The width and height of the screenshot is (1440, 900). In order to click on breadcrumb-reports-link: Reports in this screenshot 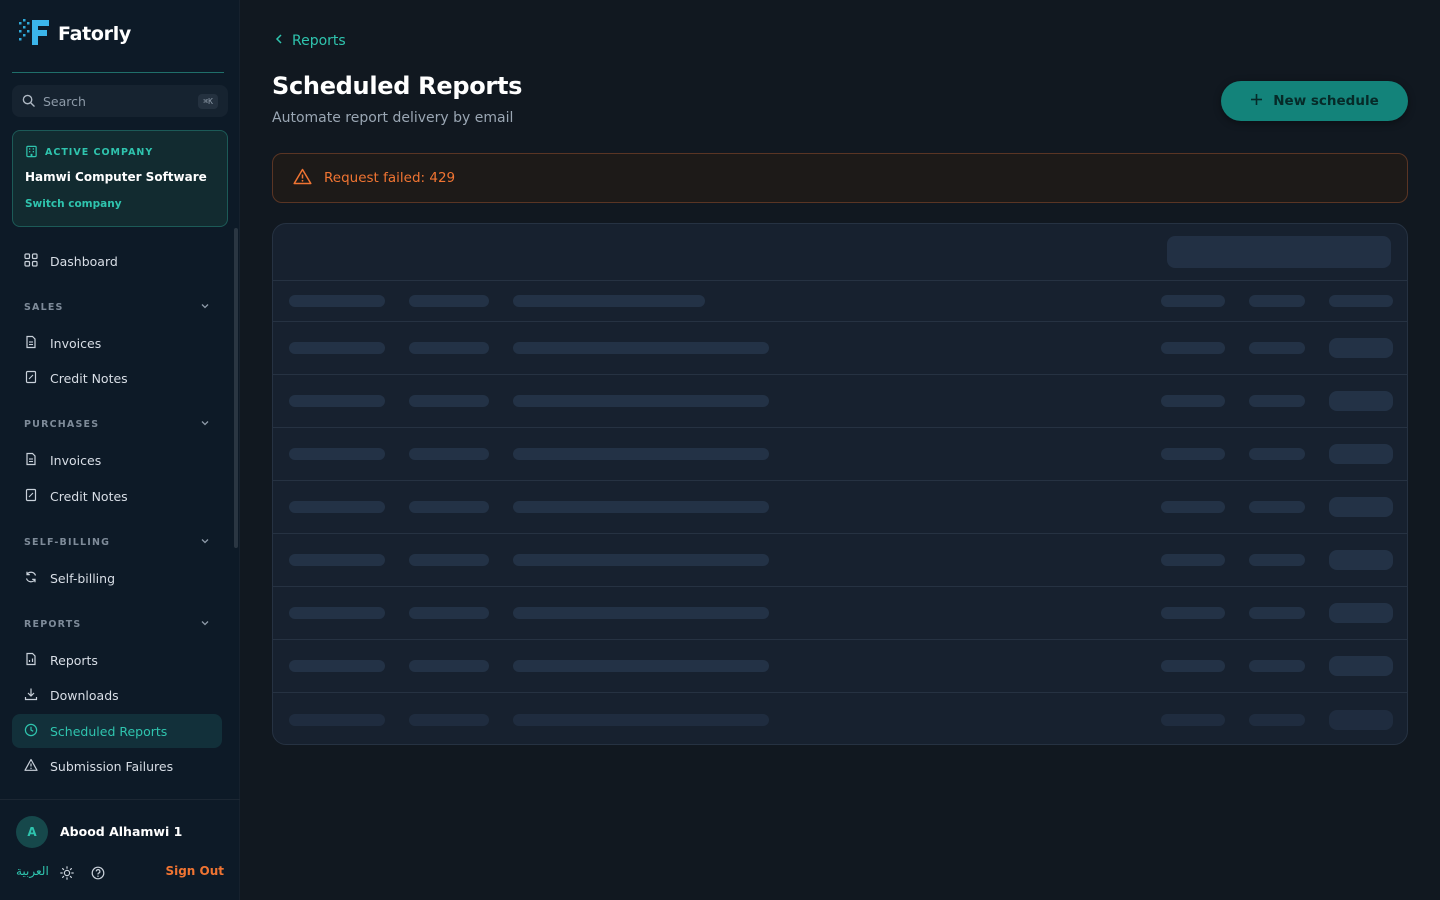, I will do `click(319, 41)`.